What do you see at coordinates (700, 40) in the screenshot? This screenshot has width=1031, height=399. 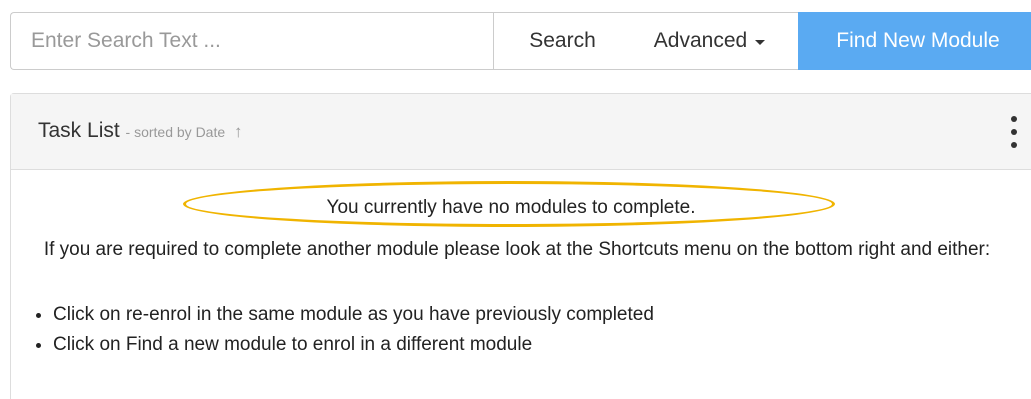 I see `advanced-button-label: Advanced` at bounding box center [700, 40].